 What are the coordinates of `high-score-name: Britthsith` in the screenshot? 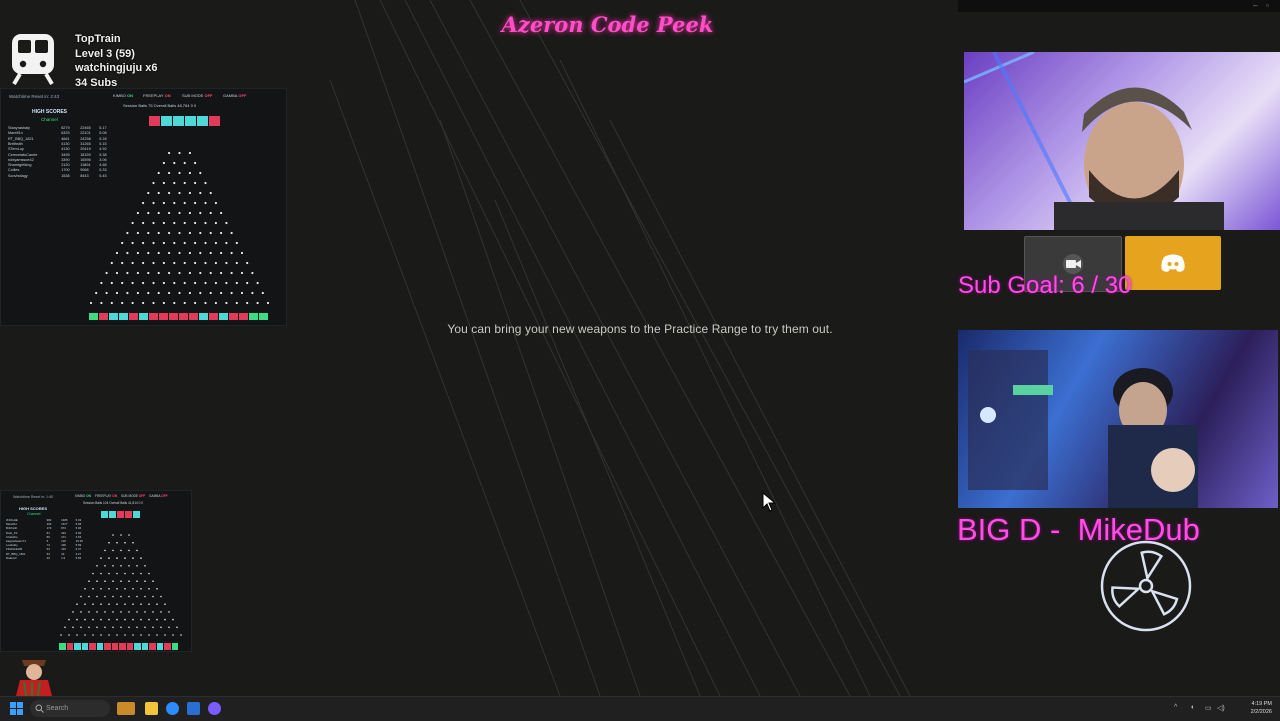 It's located at (15, 143).